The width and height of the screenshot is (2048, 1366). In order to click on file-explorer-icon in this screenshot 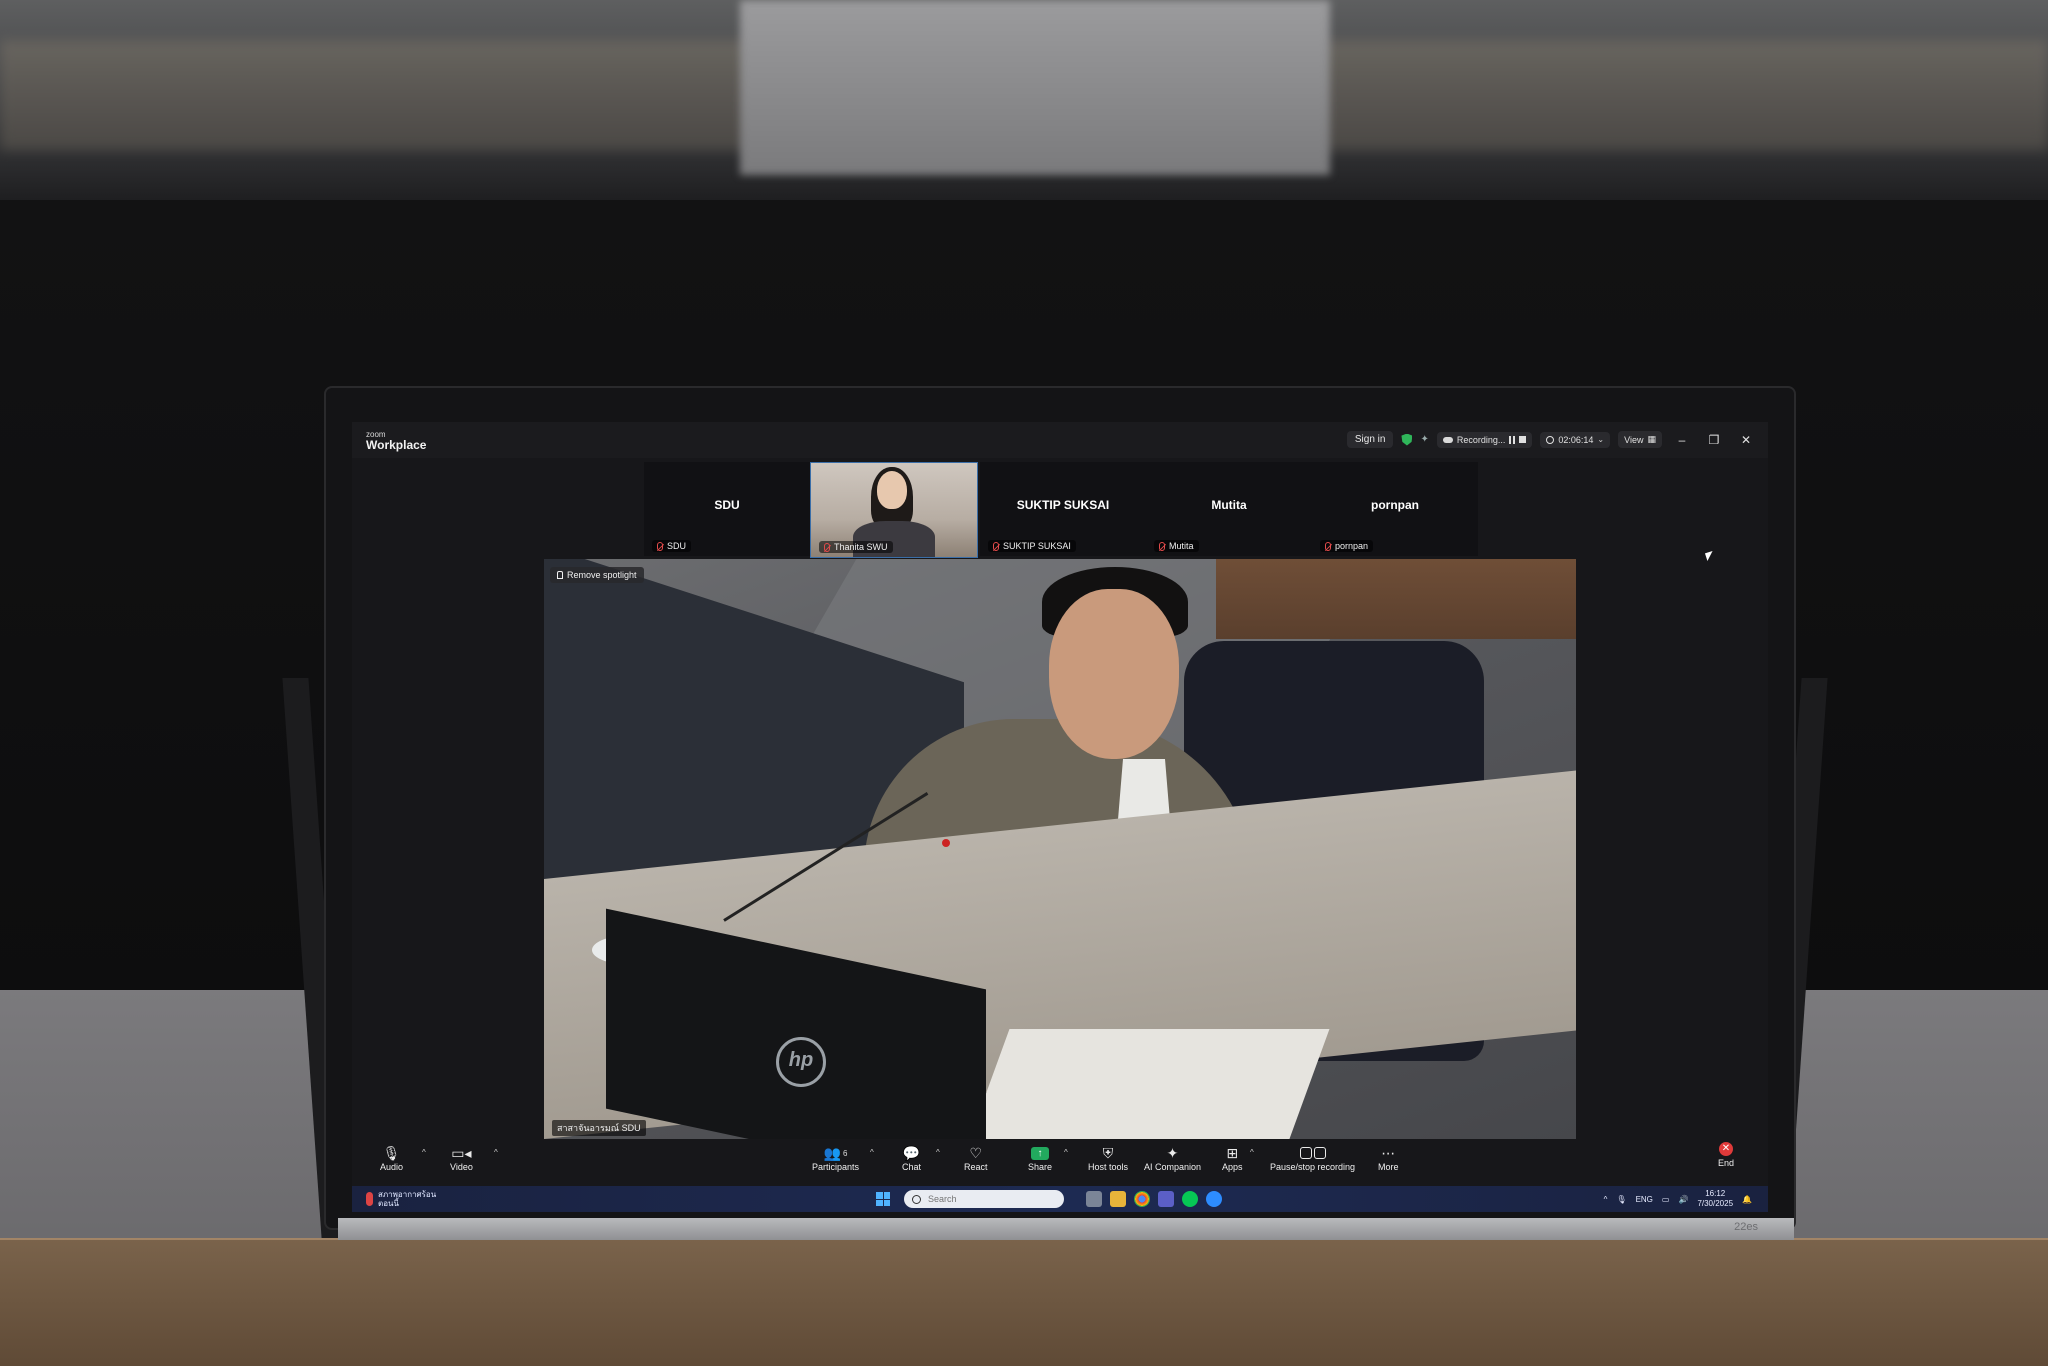, I will do `click(1118, 1199)`.